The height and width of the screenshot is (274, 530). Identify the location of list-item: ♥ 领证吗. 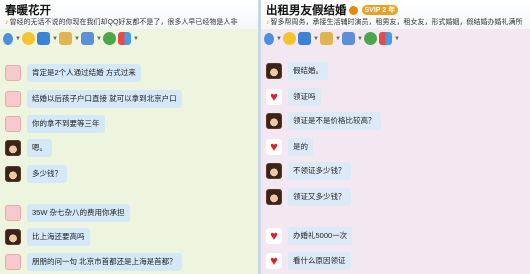
(293, 97).